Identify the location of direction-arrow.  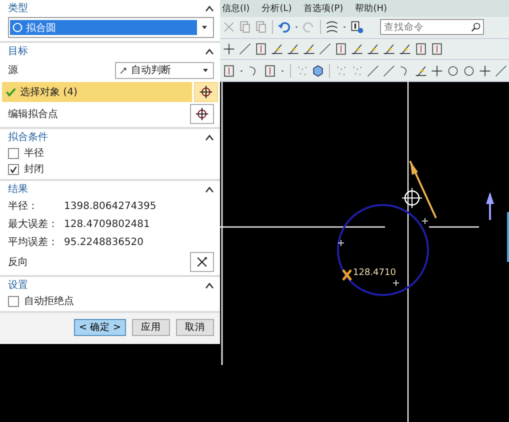
(423, 189).